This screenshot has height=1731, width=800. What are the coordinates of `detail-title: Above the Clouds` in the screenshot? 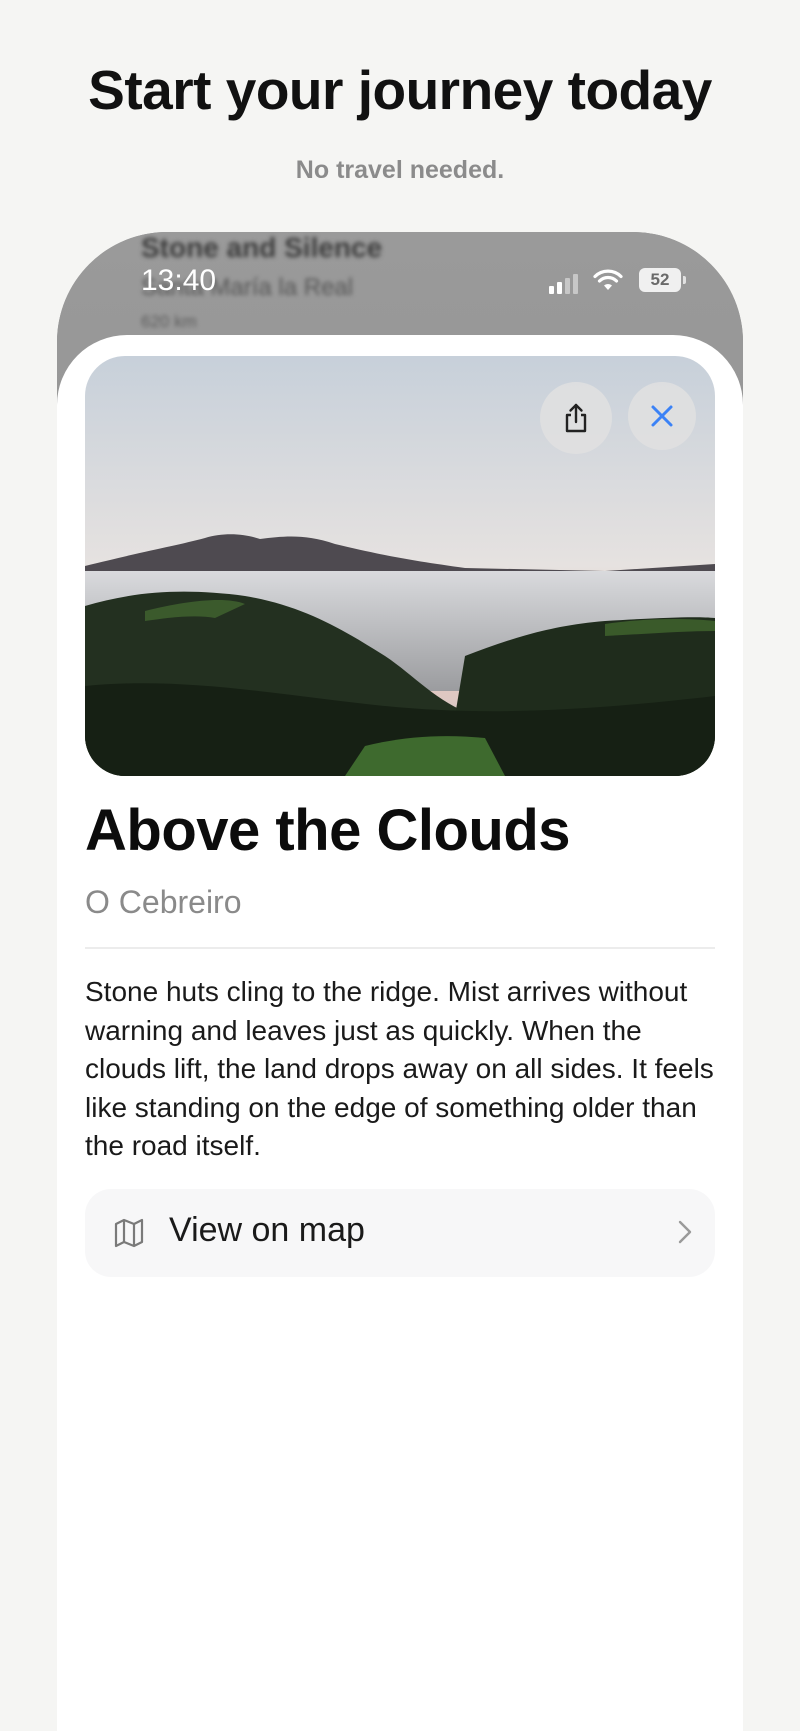 It's located at (328, 830).